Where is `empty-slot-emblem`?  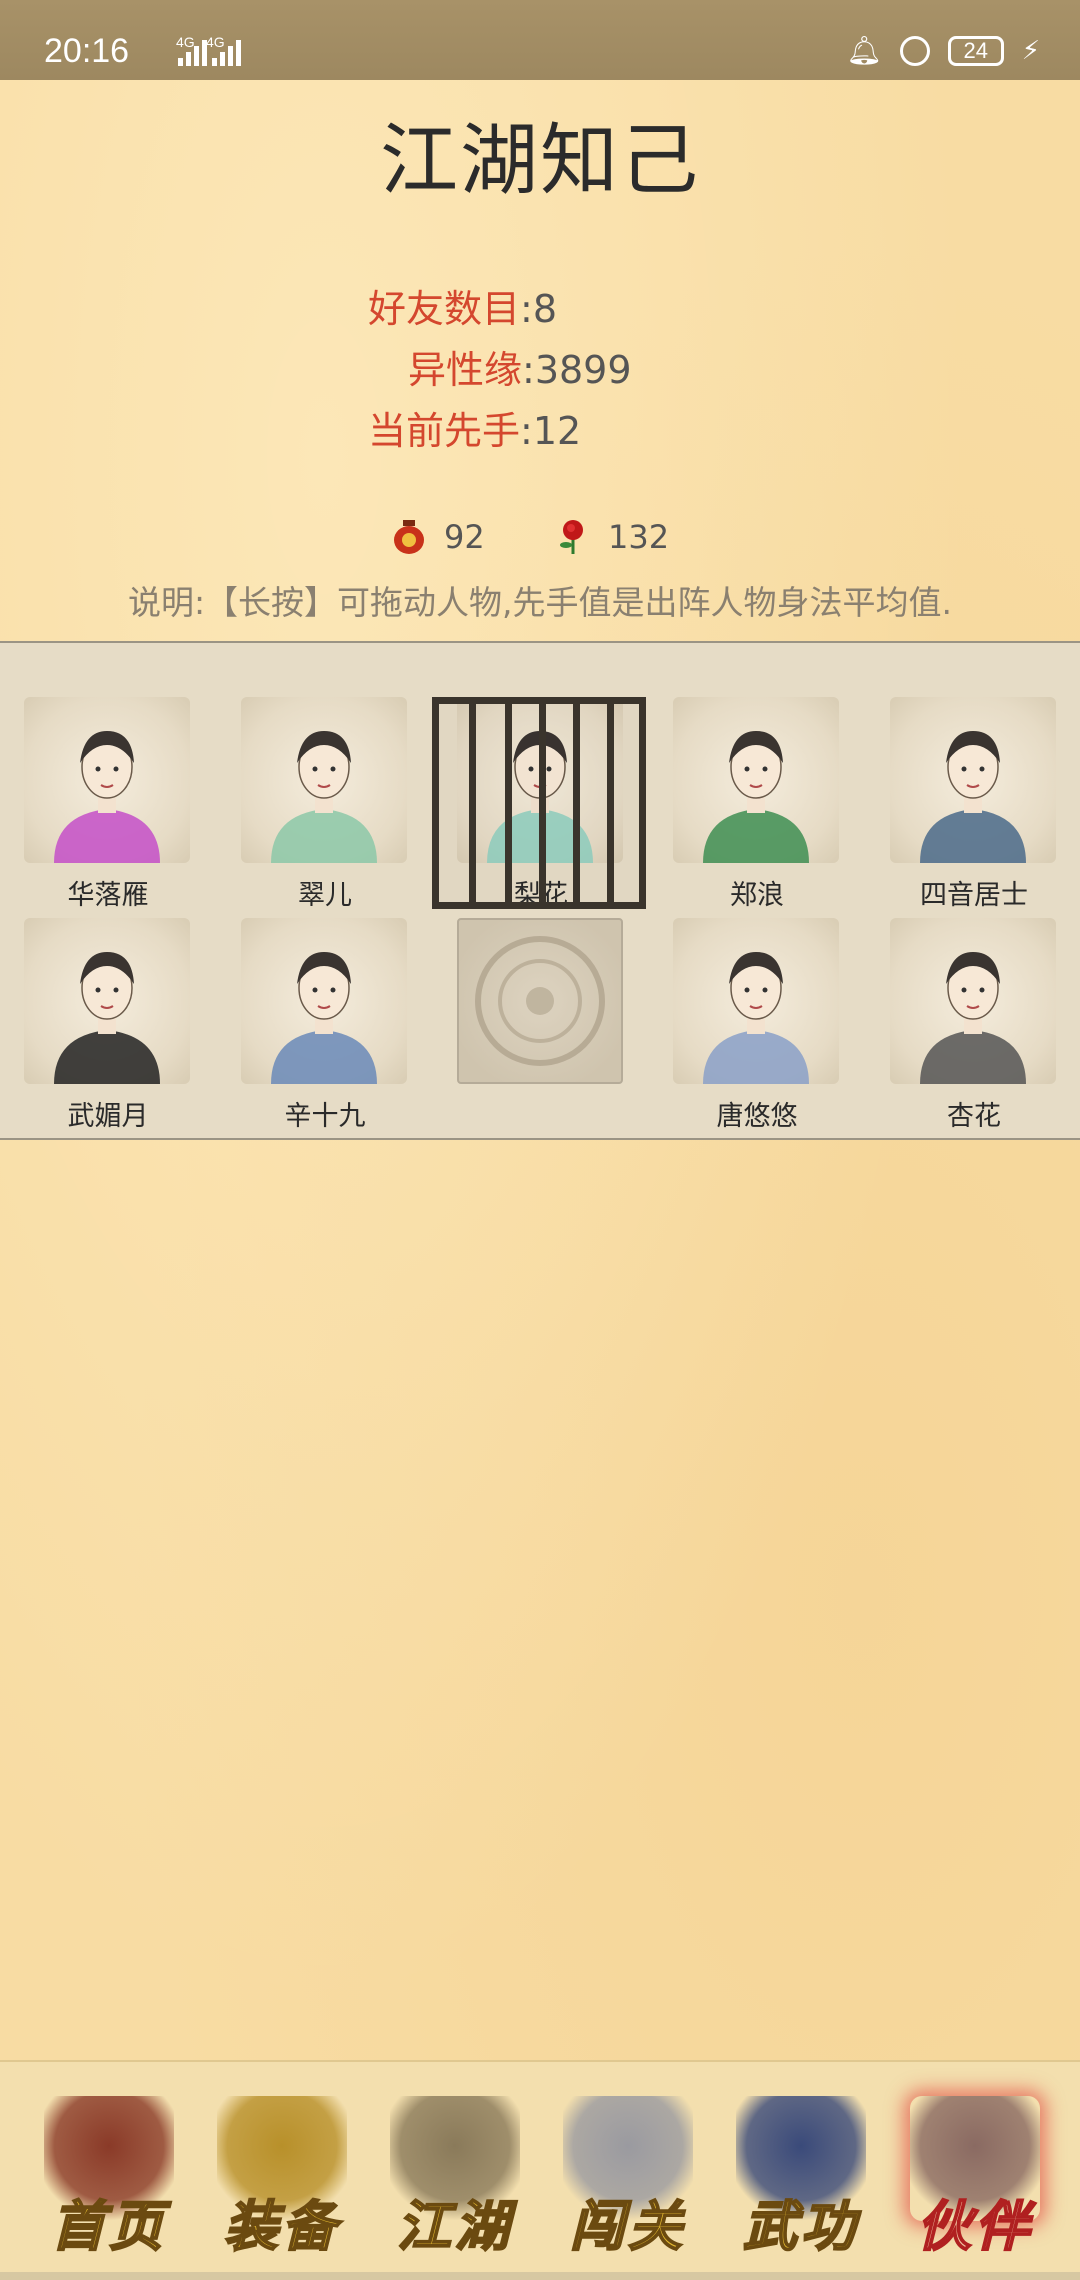 empty-slot-emblem is located at coordinates (540, 1001).